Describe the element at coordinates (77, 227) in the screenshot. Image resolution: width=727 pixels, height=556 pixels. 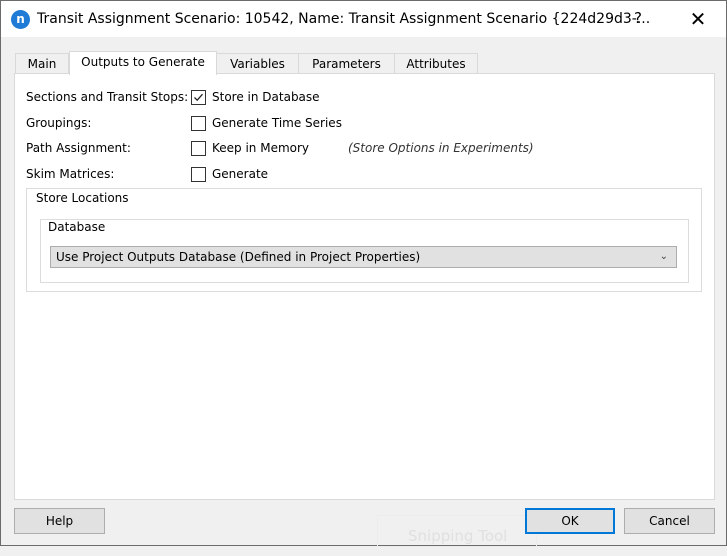
I see `database-group-title: Database` at that location.